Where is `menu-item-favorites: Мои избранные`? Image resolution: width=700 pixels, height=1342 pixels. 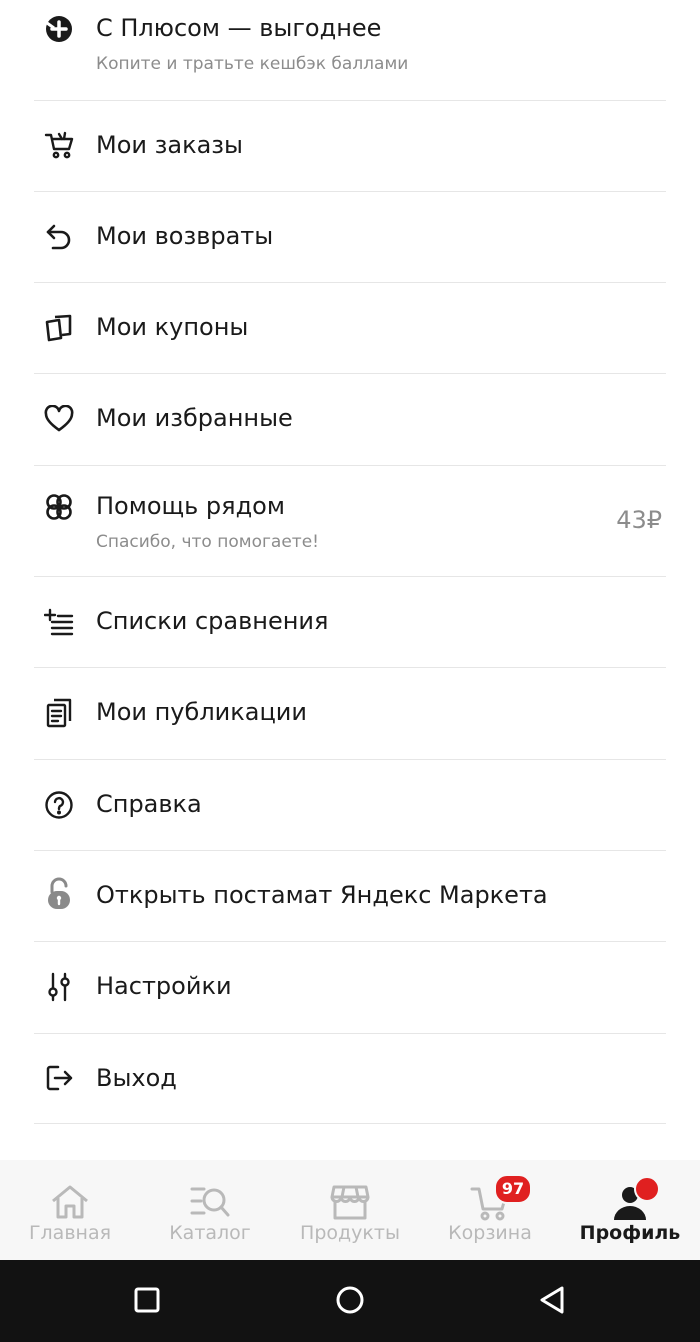
menu-item-favorites: Мои избранные is located at coordinates (350, 420).